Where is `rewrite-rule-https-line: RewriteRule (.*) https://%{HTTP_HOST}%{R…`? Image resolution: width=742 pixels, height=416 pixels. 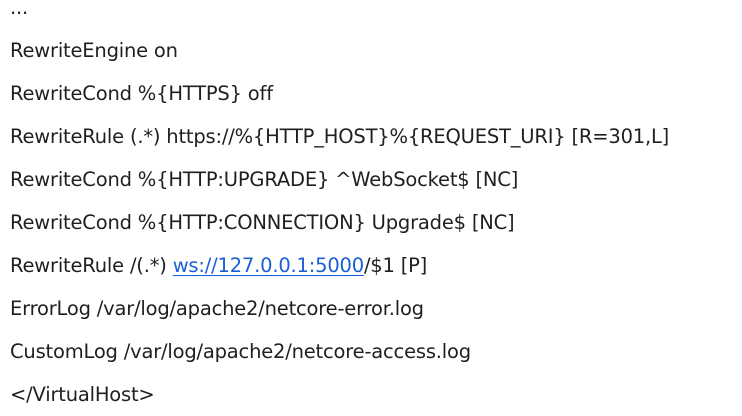 rewrite-rule-https-line: RewriteRule (.*) https://%{HTTP_HOST}%{R… is located at coordinates (340, 136).